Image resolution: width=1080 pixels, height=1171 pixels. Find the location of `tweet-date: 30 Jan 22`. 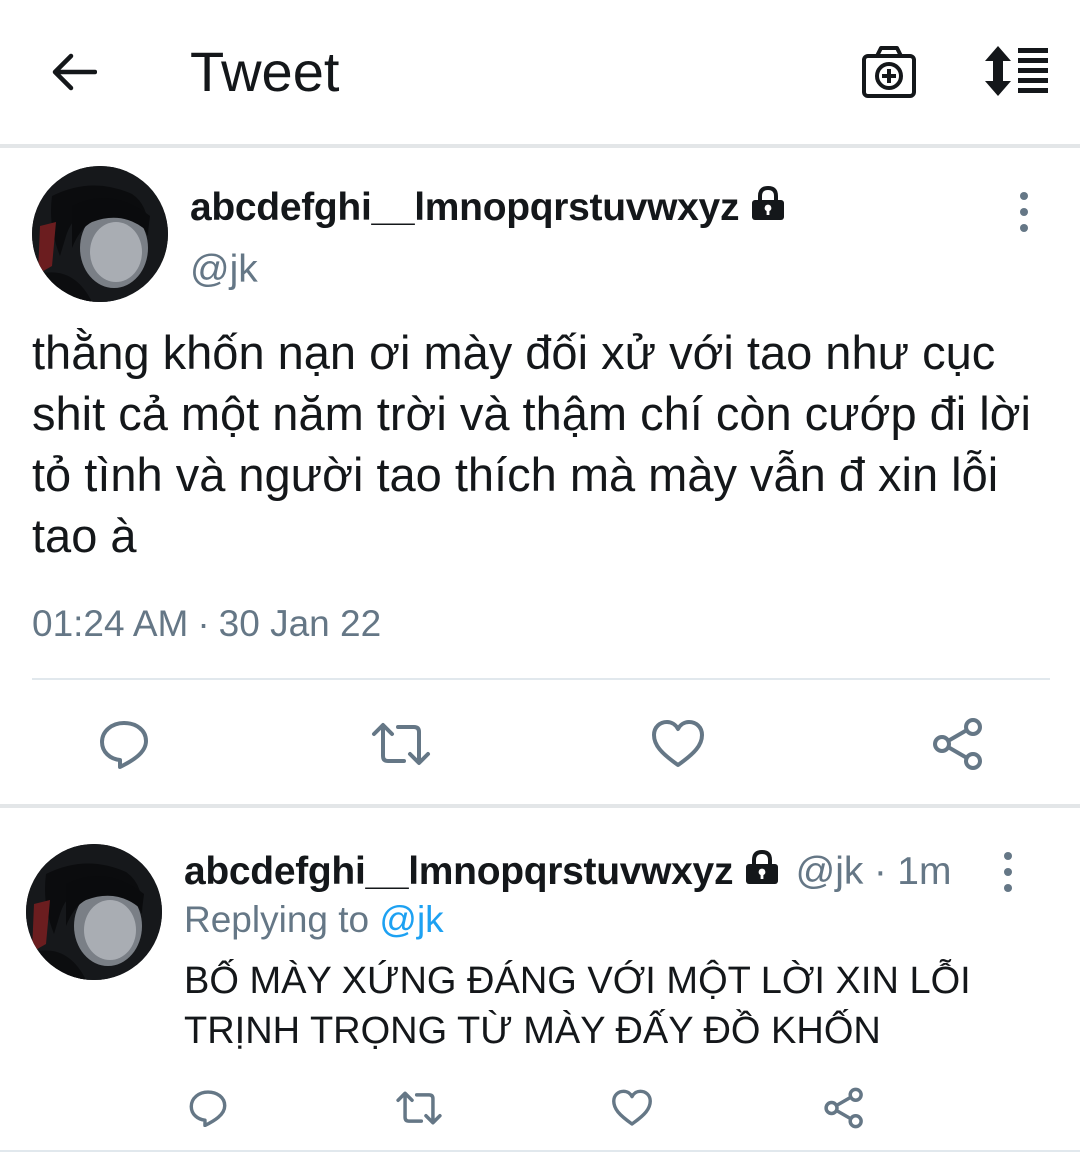

tweet-date: 30 Jan 22 is located at coordinates (300, 623).